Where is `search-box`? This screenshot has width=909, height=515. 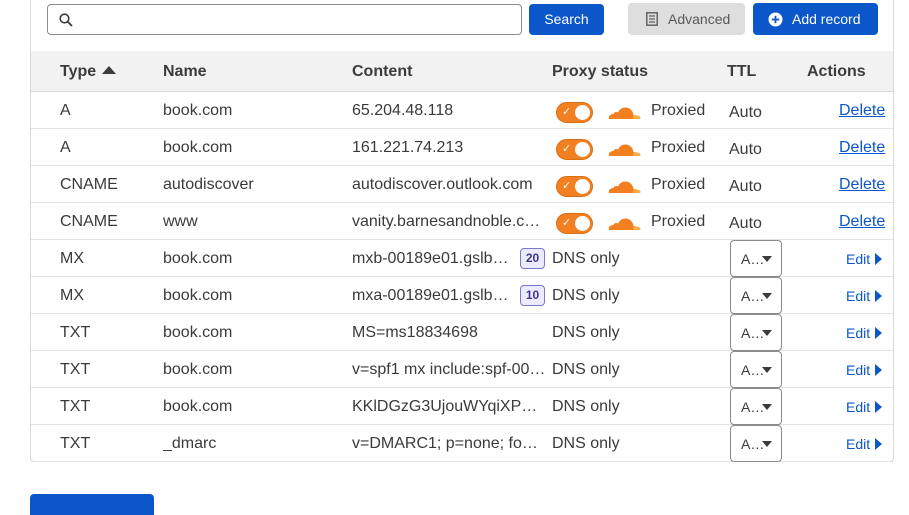
search-box is located at coordinates (284, 19).